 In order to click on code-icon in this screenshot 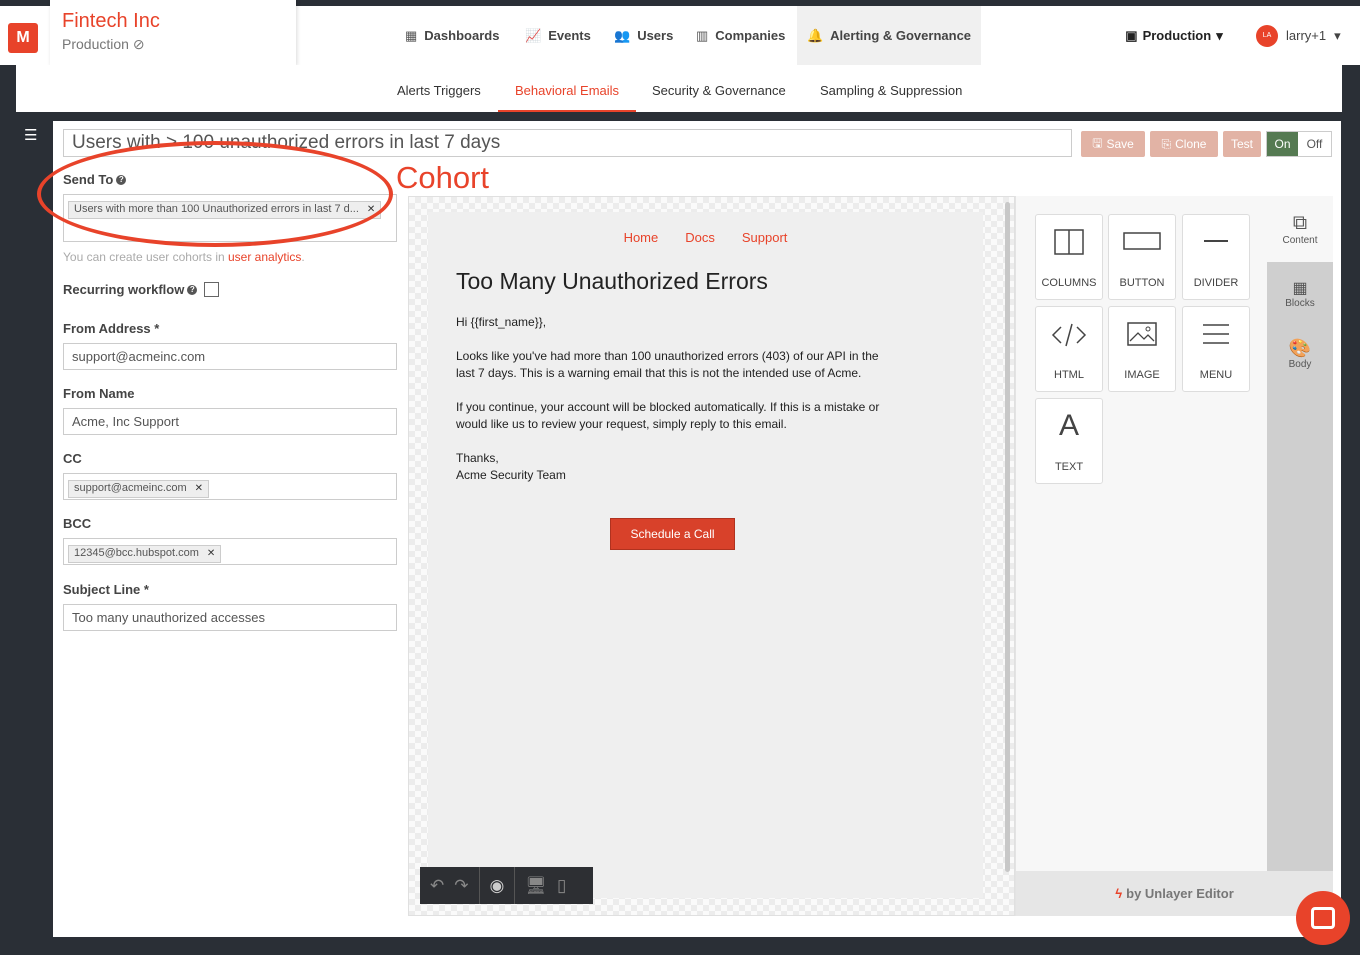, I will do `click(1069, 335)`.